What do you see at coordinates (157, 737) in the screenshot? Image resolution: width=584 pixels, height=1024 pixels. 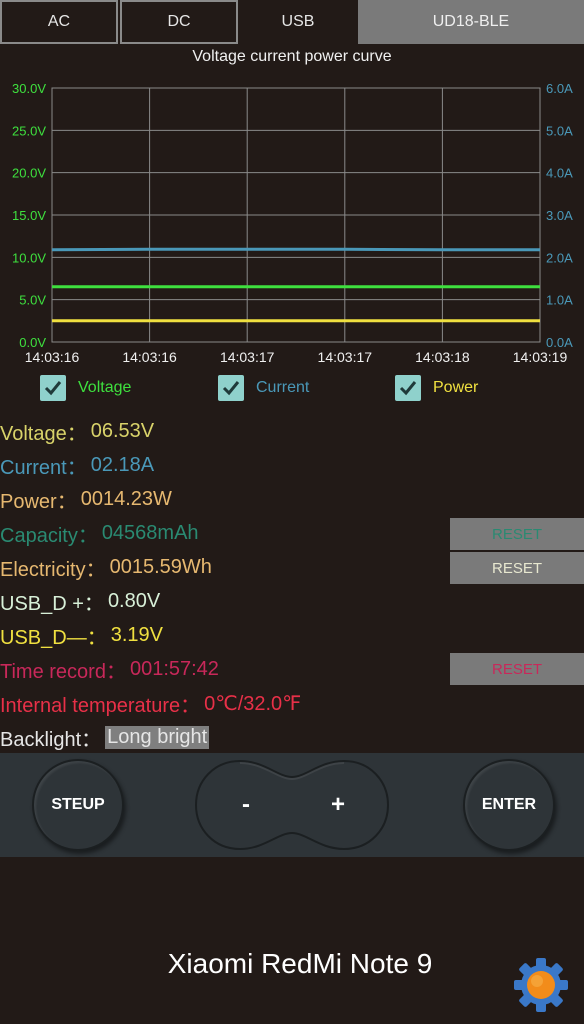 I see `backlight-value: Long bright` at bounding box center [157, 737].